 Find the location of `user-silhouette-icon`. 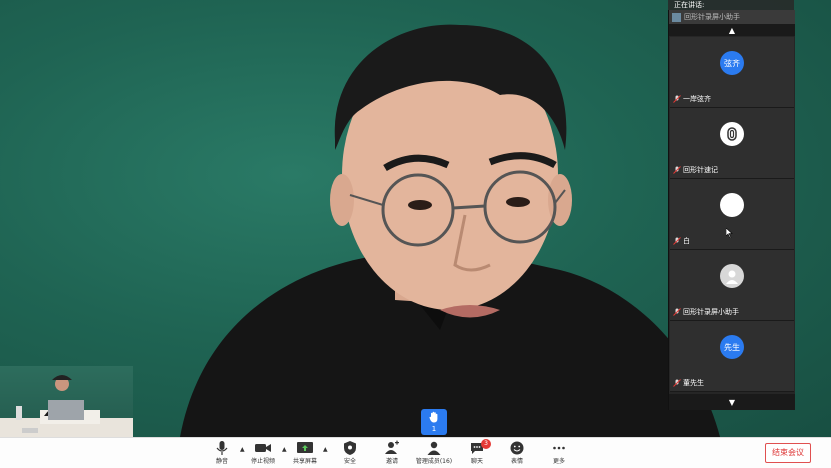

user-silhouette-icon is located at coordinates (732, 277).